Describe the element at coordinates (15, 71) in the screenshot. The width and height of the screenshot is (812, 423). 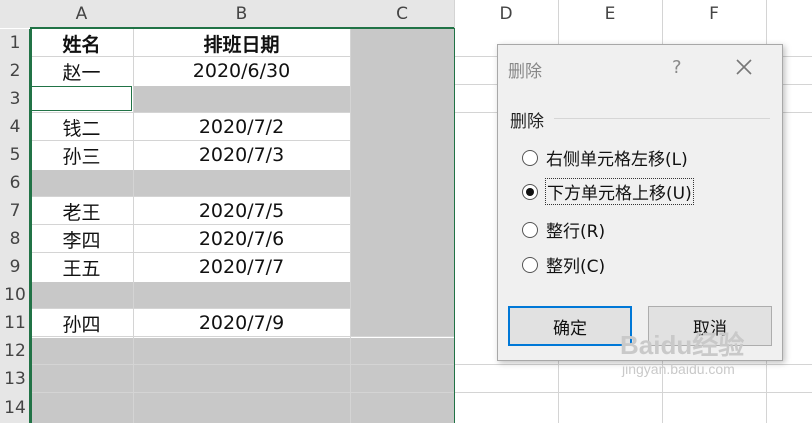
I see `row-header-2: 2` at that location.